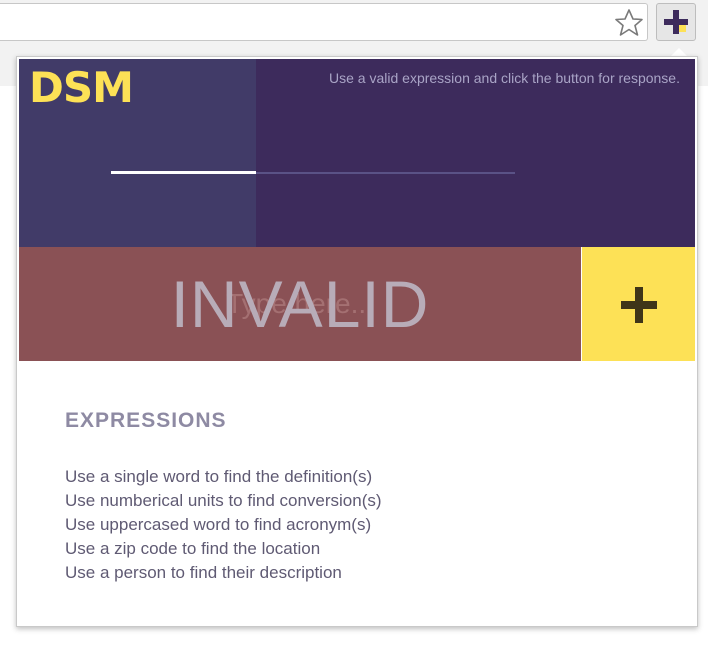  What do you see at coordinates (184, 172) in the screenshot?
I see `progress-fill` at bounding box center [184, 172].